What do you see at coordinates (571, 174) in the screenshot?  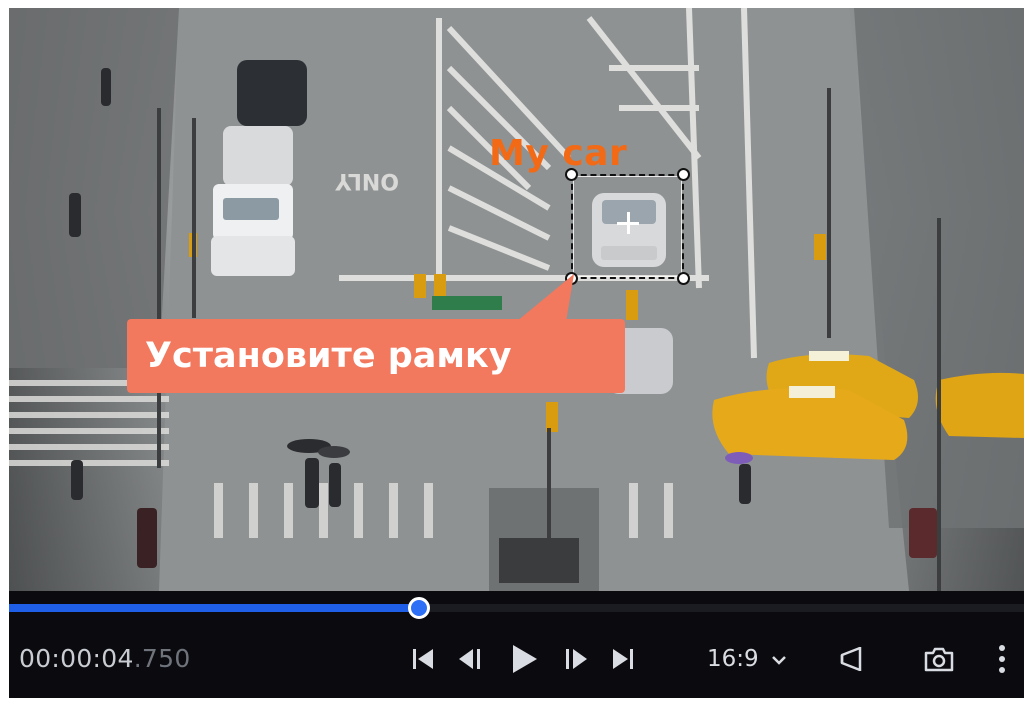 I see `resize-handle-top-left` at bounding box center [571, 174].